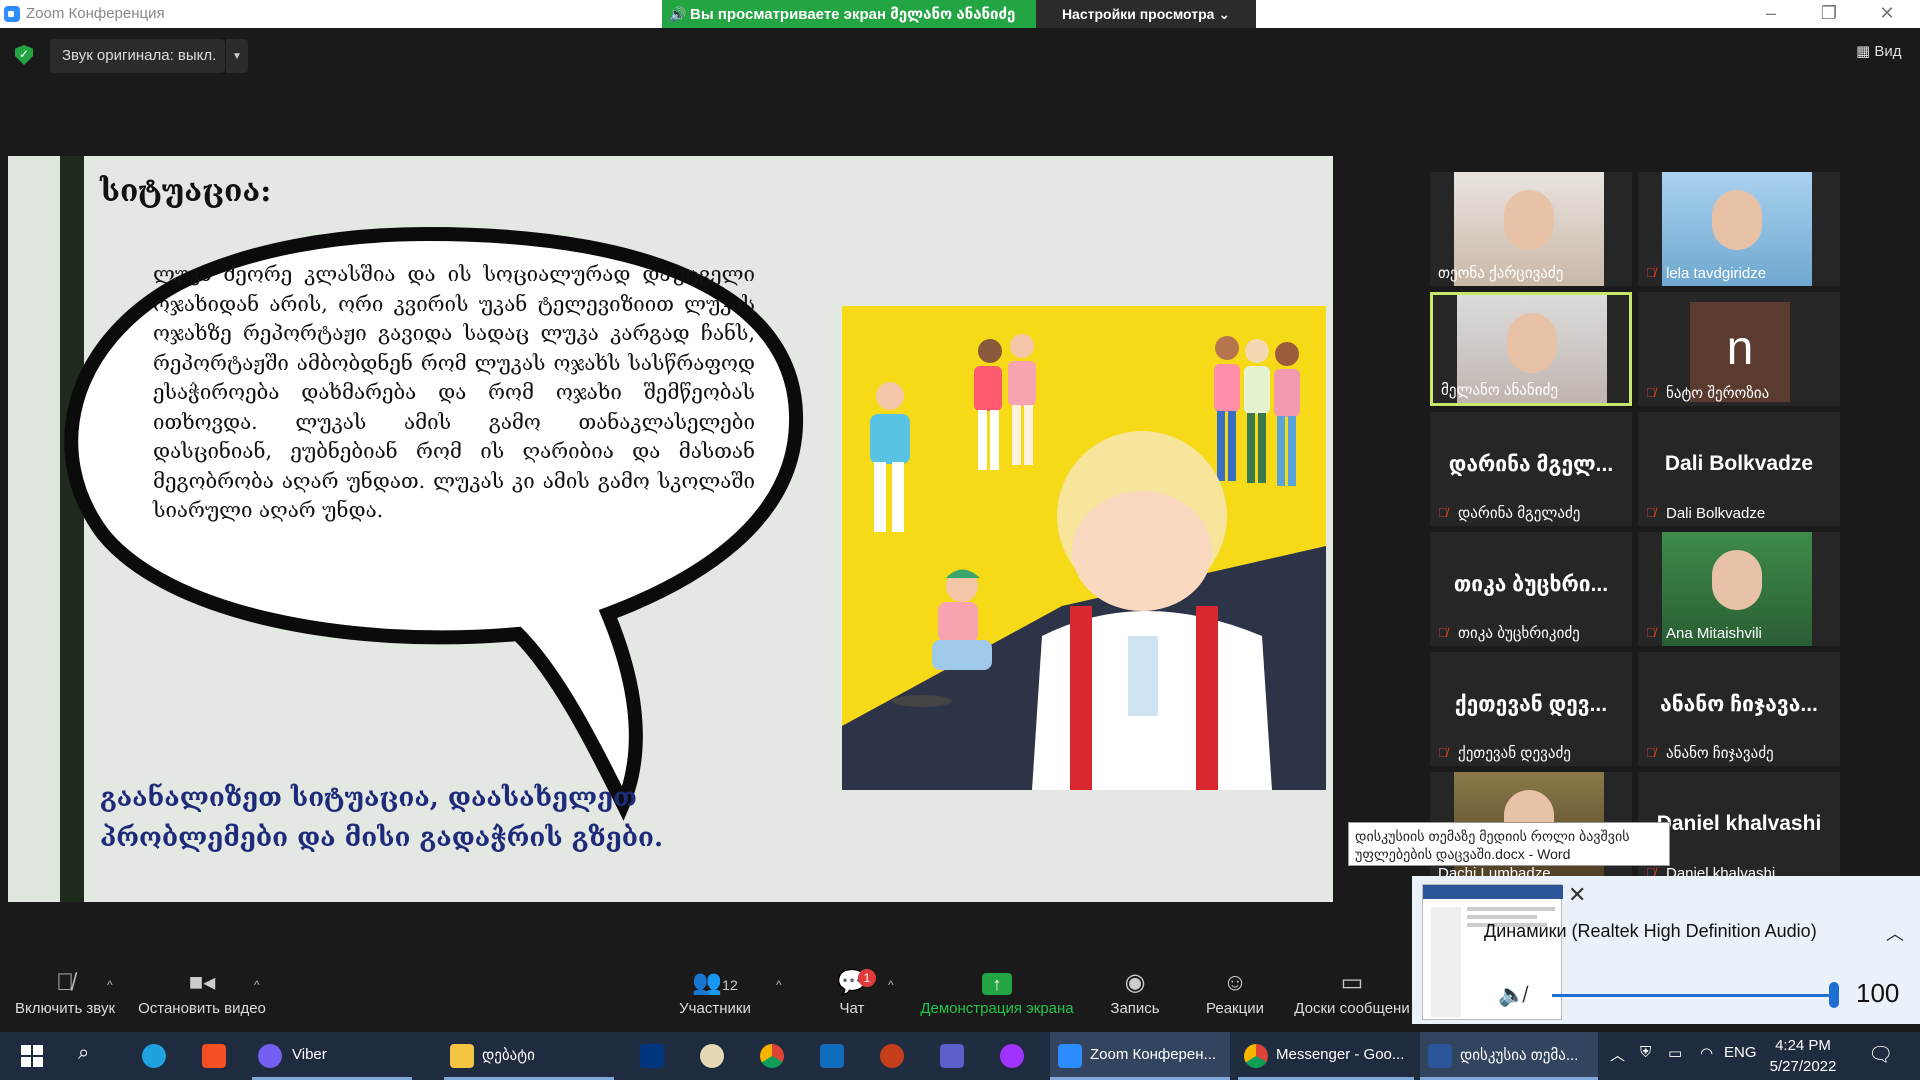 Image resolution: width=1920 pixels, height=1080 pixels. I want to click on edge-icon, so click(155, 1056).